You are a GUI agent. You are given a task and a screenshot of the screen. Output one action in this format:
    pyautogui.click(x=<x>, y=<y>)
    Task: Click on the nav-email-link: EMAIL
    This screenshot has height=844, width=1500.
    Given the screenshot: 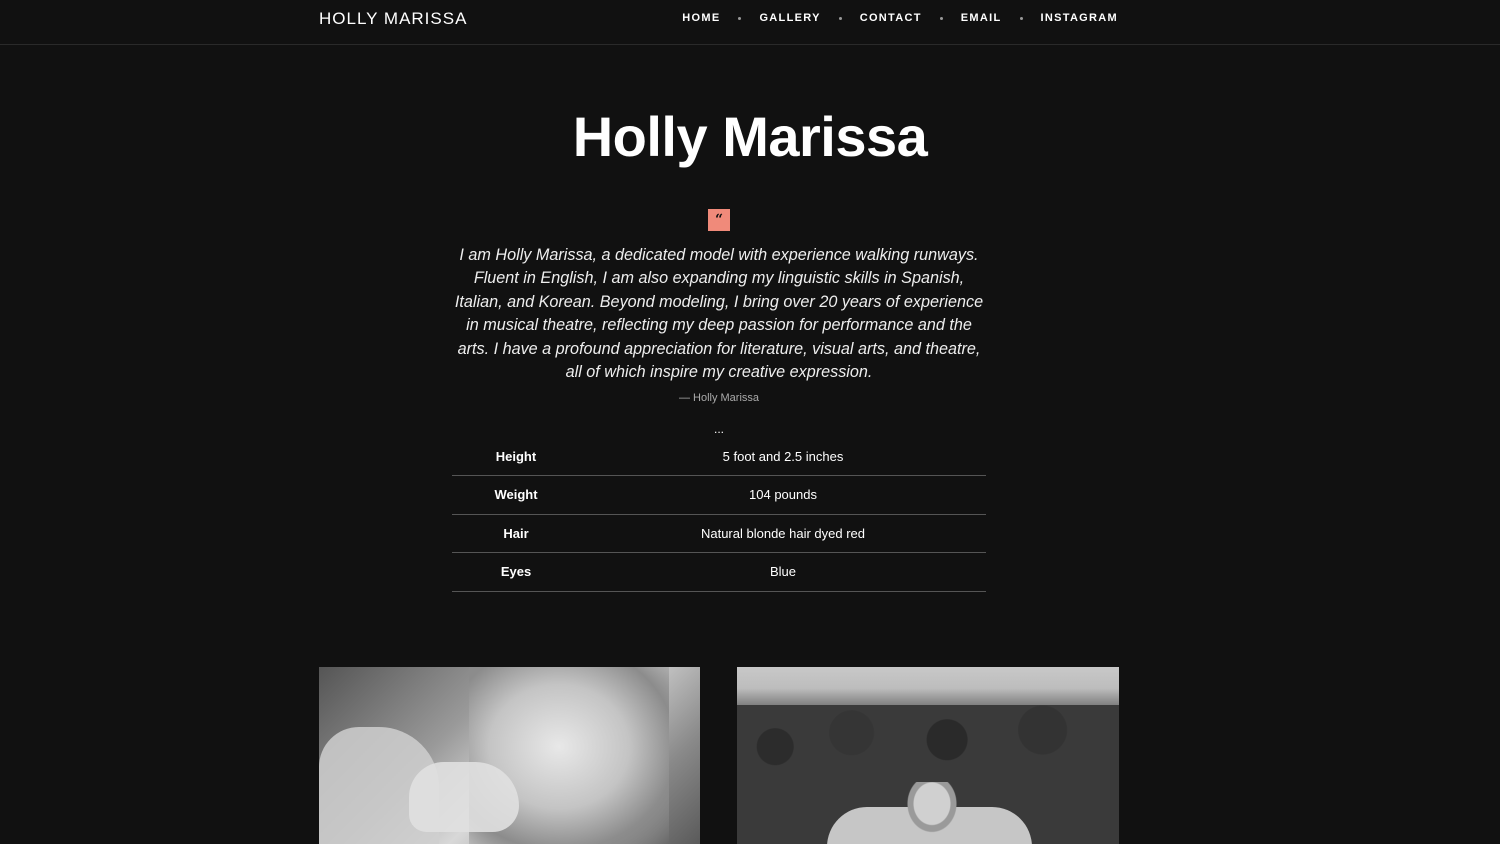 What is the action you would take?
    pyautogui.click(x=981, y=18)
    